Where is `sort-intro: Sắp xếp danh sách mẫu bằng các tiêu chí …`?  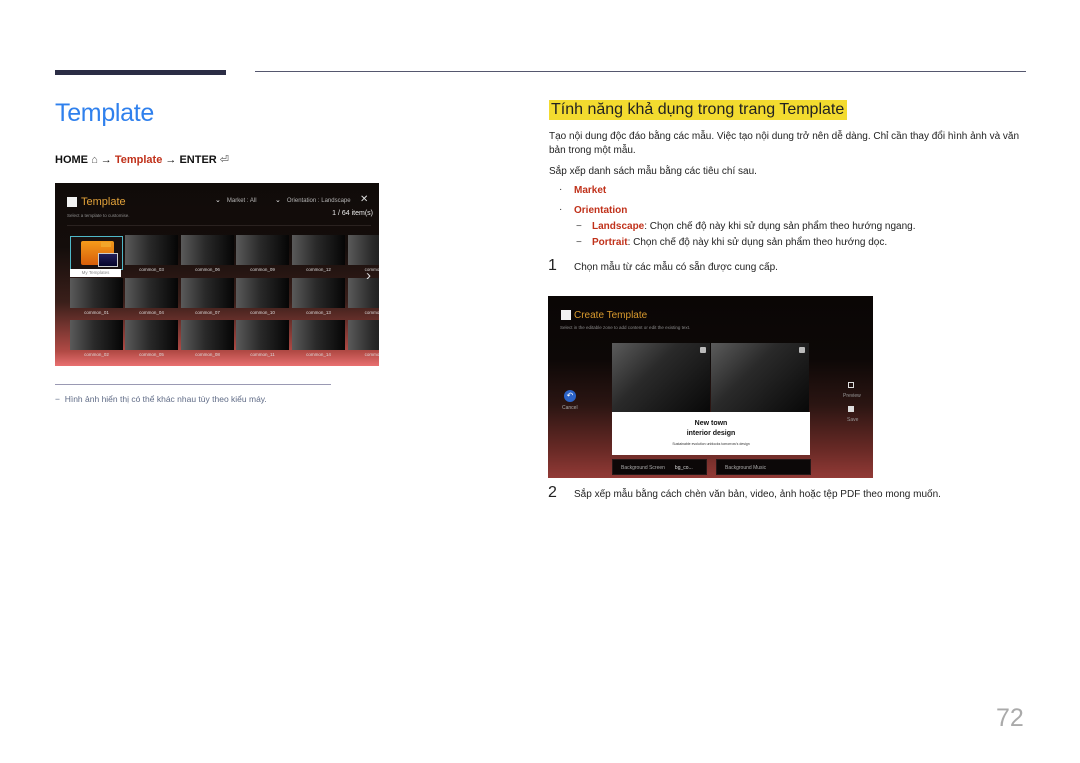
sort-intro: Sắp xếp danh sách mẫu bằng các tiêu chí … is located at coordinates (653, 171).